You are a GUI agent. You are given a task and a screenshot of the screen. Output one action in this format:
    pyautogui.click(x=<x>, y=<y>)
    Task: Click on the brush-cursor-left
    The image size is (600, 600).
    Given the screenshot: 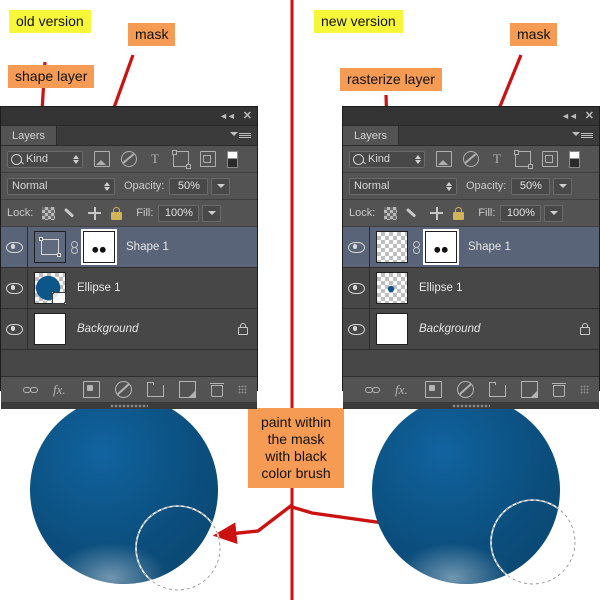 What is the action you would take?
    pyautogui.click(x=178, y=548)
    